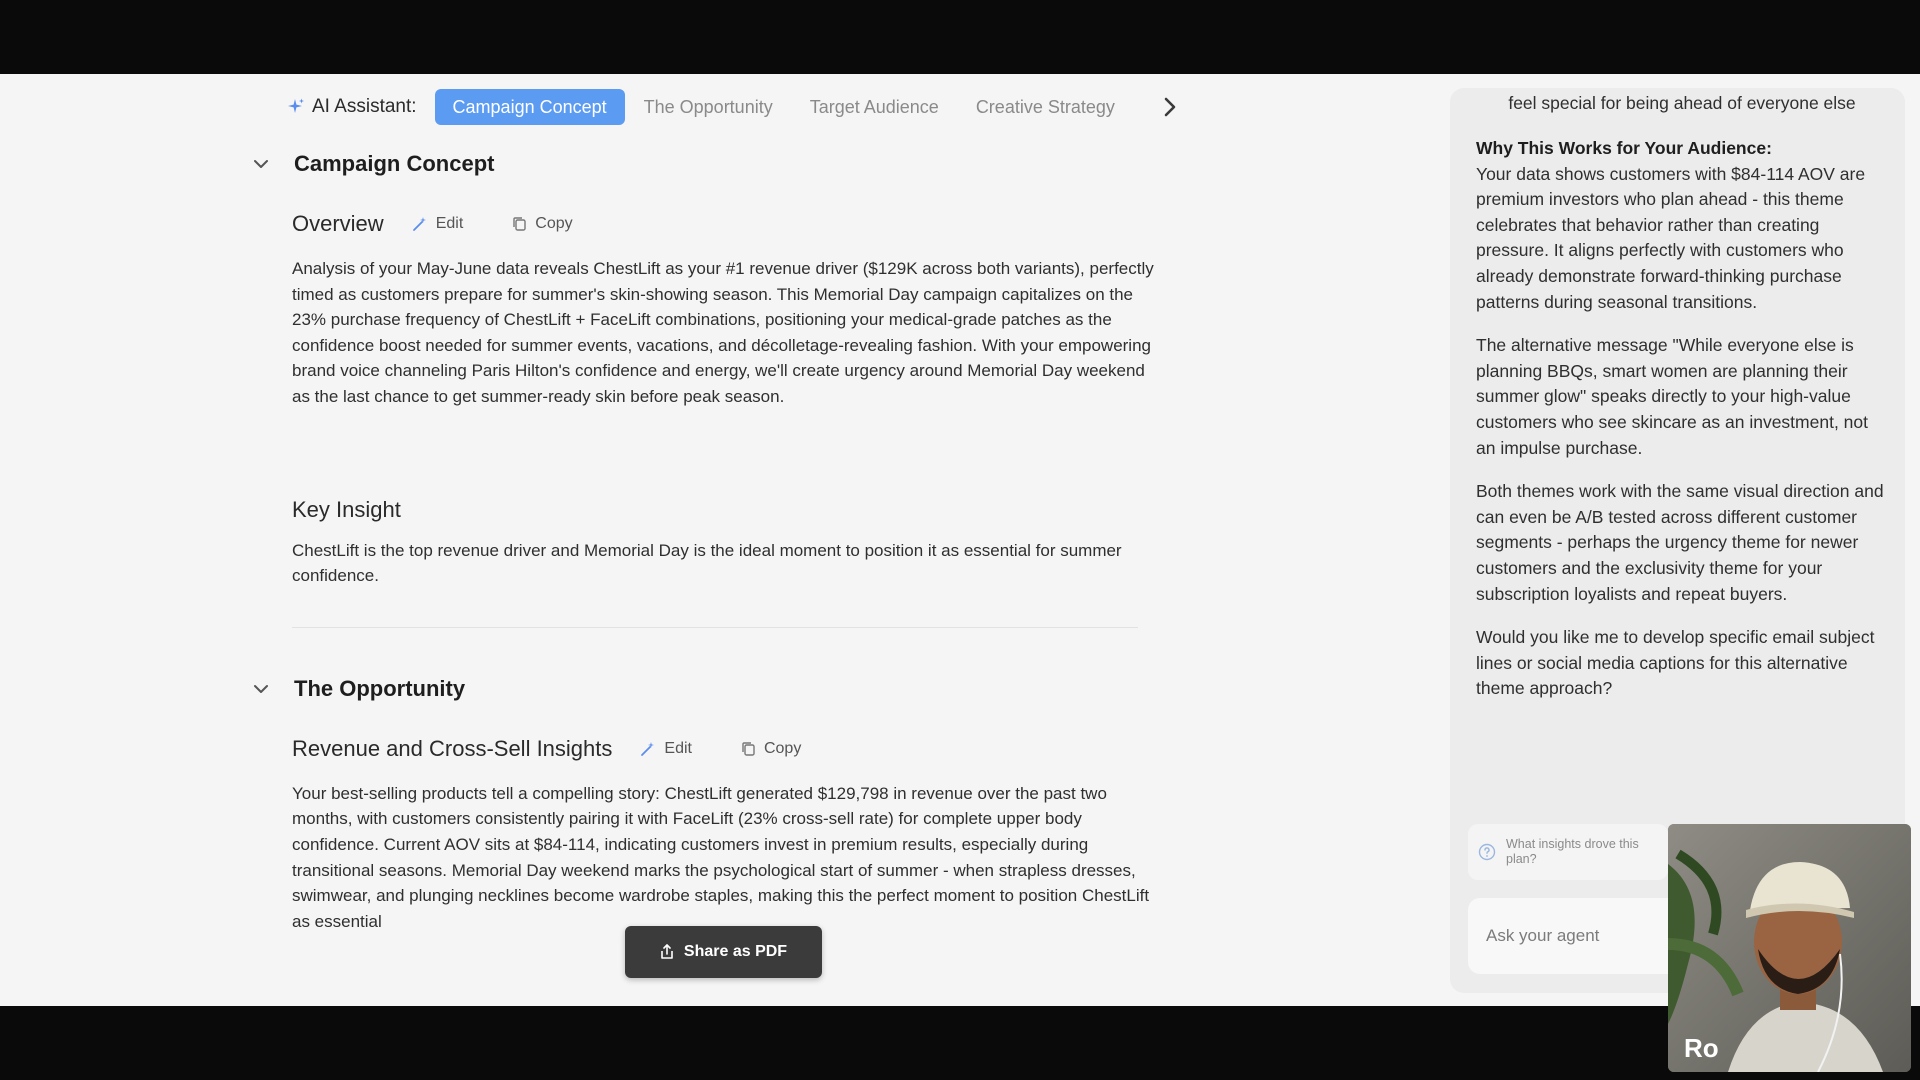 This screenshot has width=1920, height=1080. What do you see at coordinates (380, 688) in the screenshot?
I see `section-title: The Opportunity` at bounding box center [380, 688].